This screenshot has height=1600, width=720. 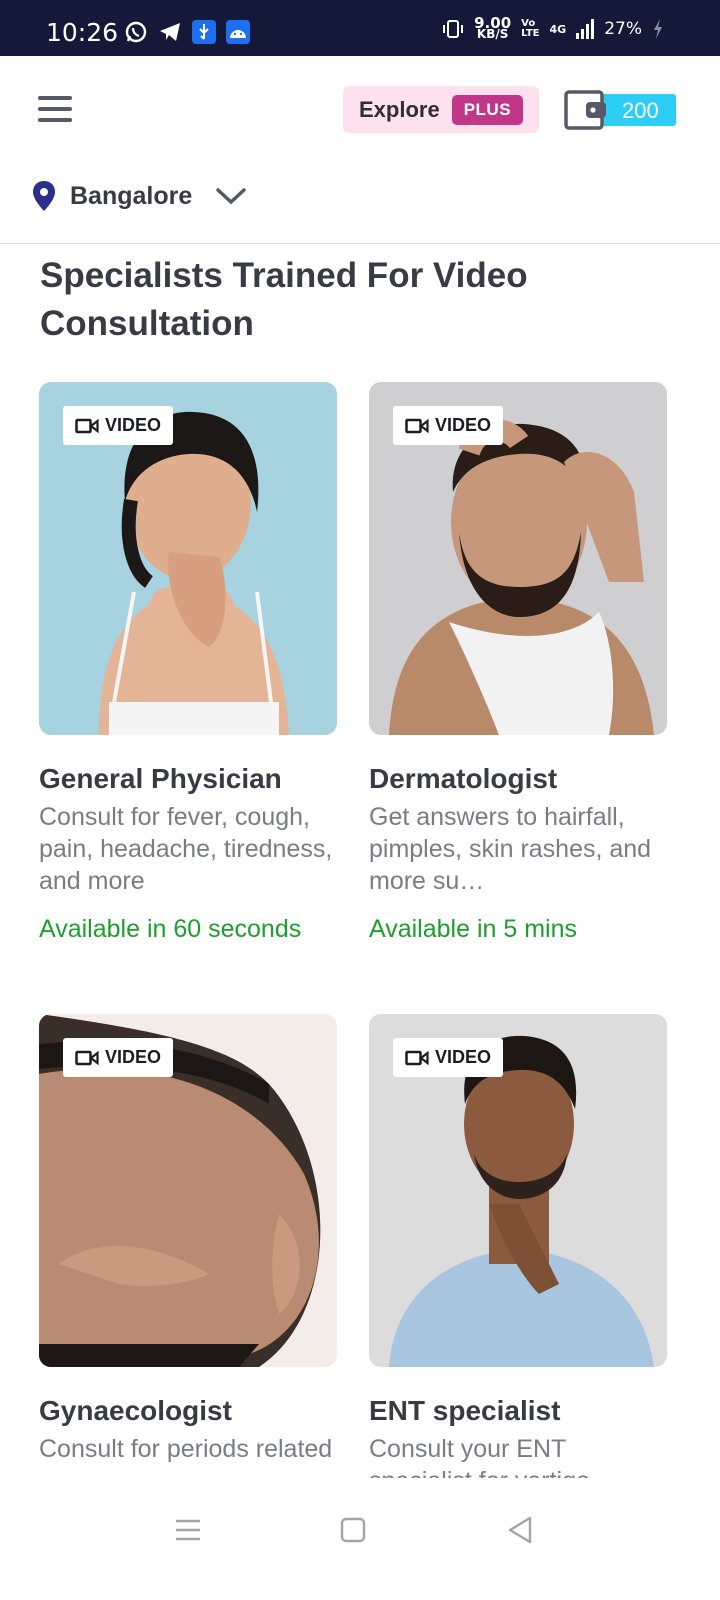 I want to click on back-icon, so click(x=520, y=1530).